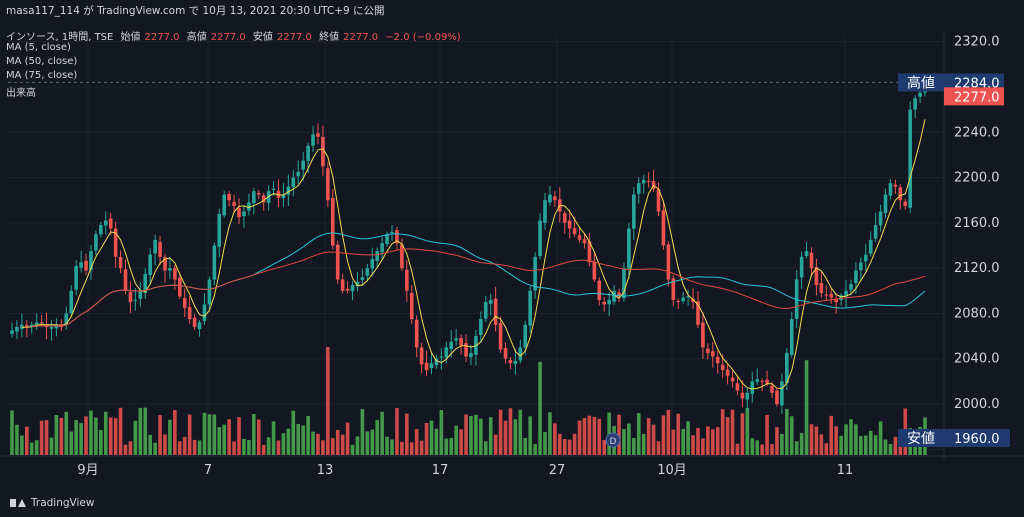  Describe the element at coordinates (38, 47) in the screenshot. I see `indicator-ma5: MA (5, close)` at that location.